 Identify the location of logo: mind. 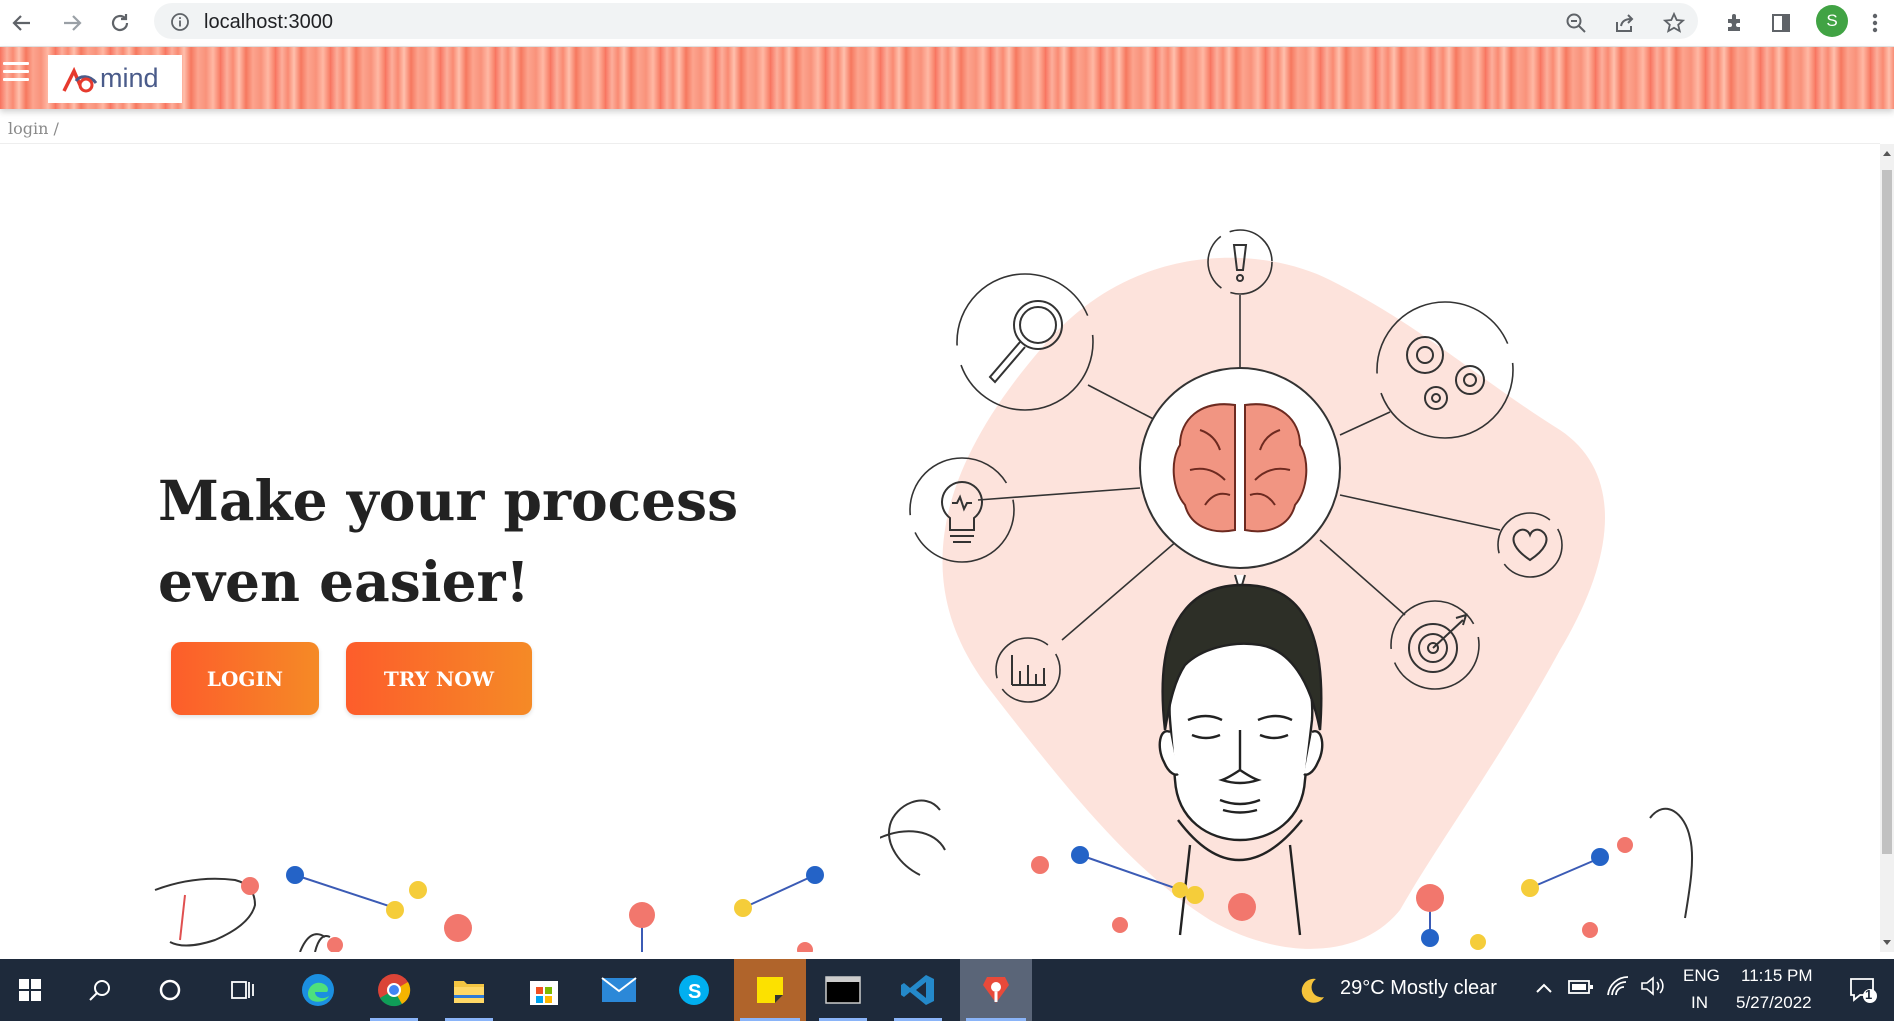
(115, 79).